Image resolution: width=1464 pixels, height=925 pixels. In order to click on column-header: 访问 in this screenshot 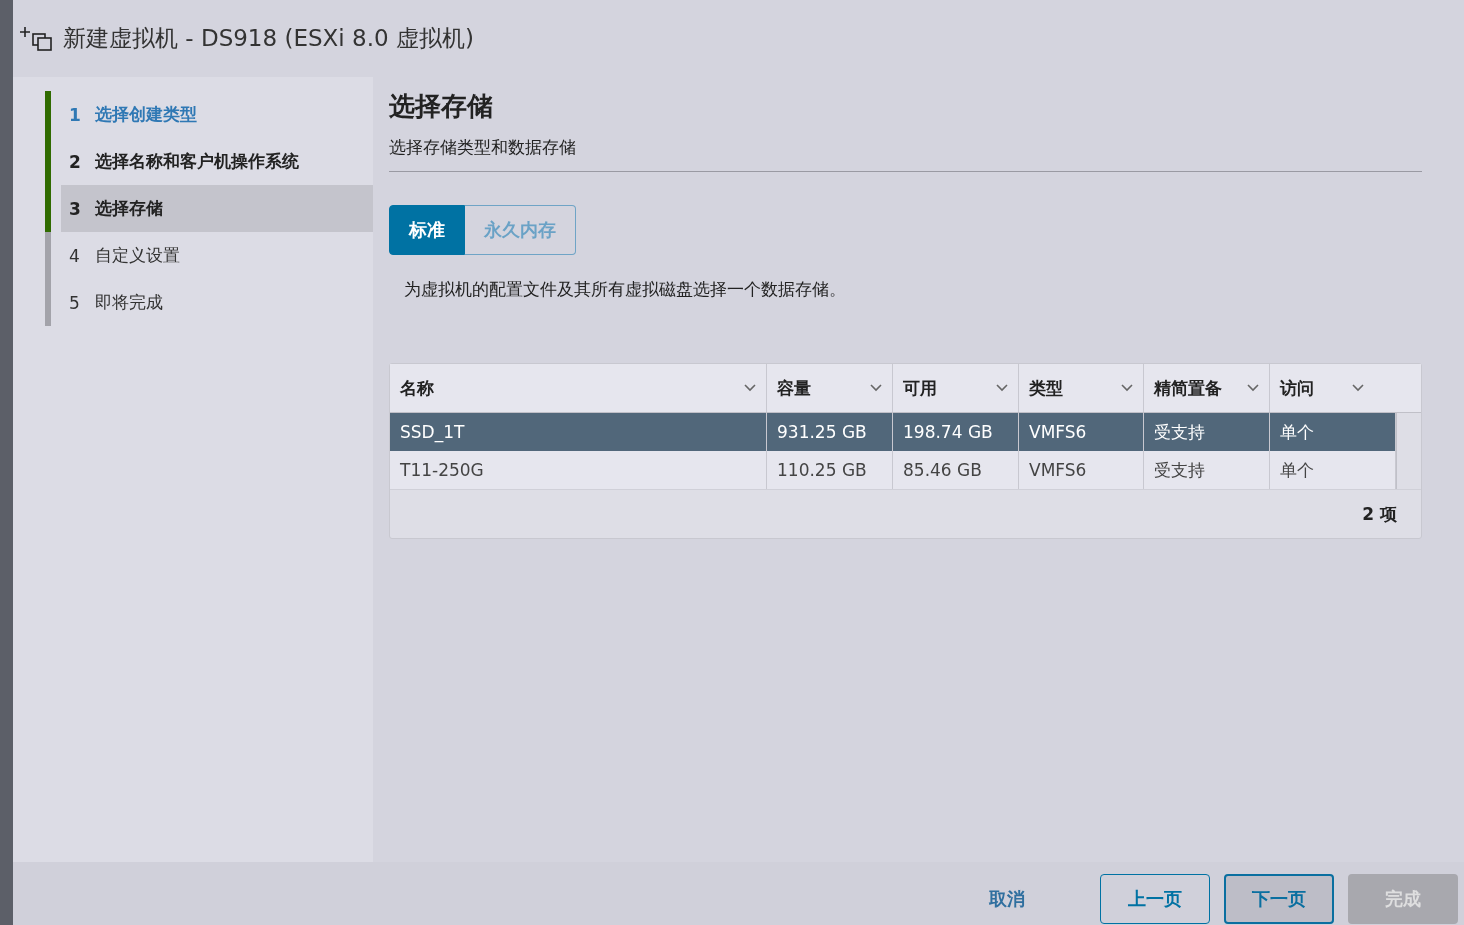, I will do `click(1333, 388)`.